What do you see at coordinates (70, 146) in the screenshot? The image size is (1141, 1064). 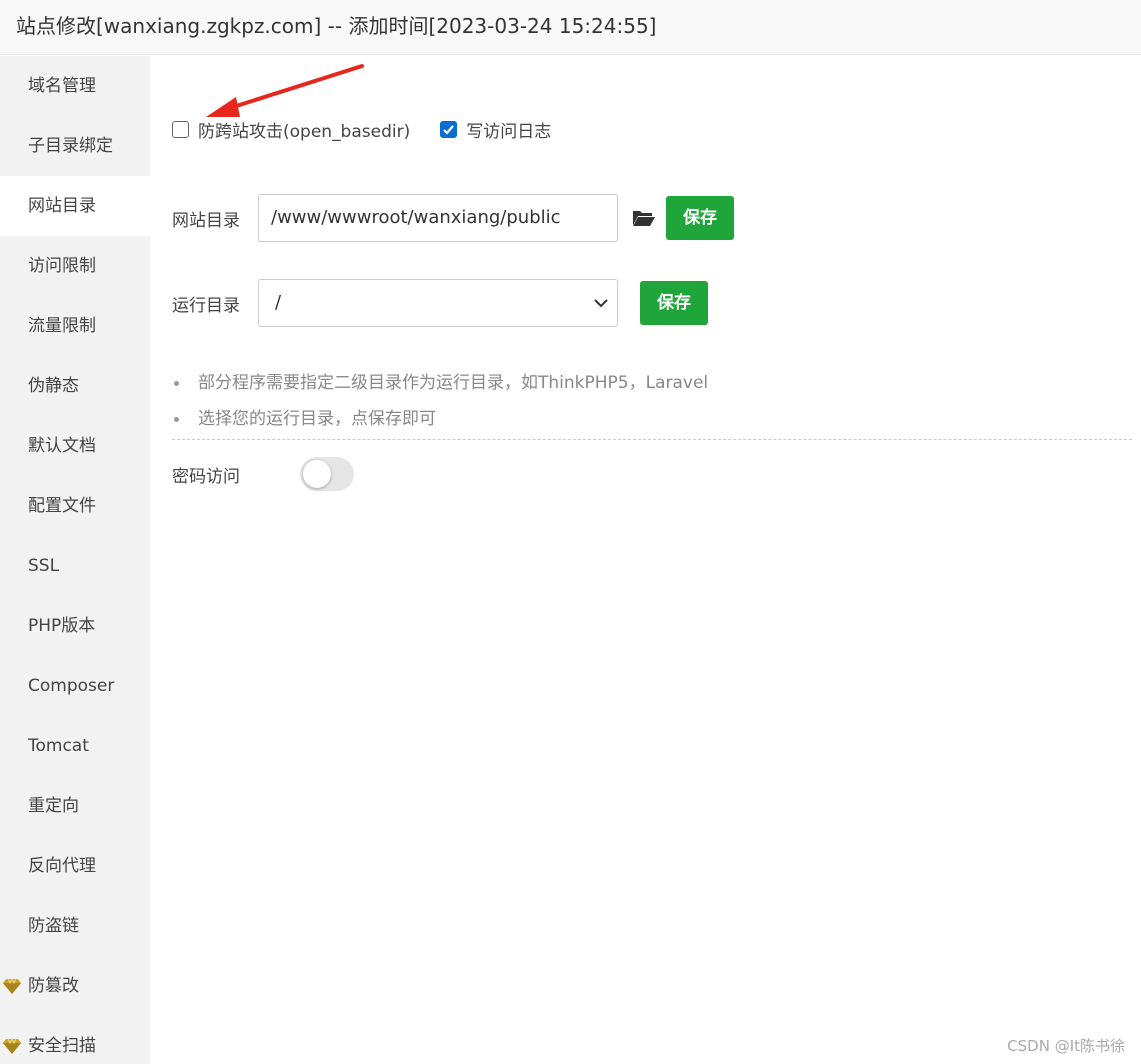 I see `sidebar-item-label: 子目录绑定` at bounding box center [70, 146].